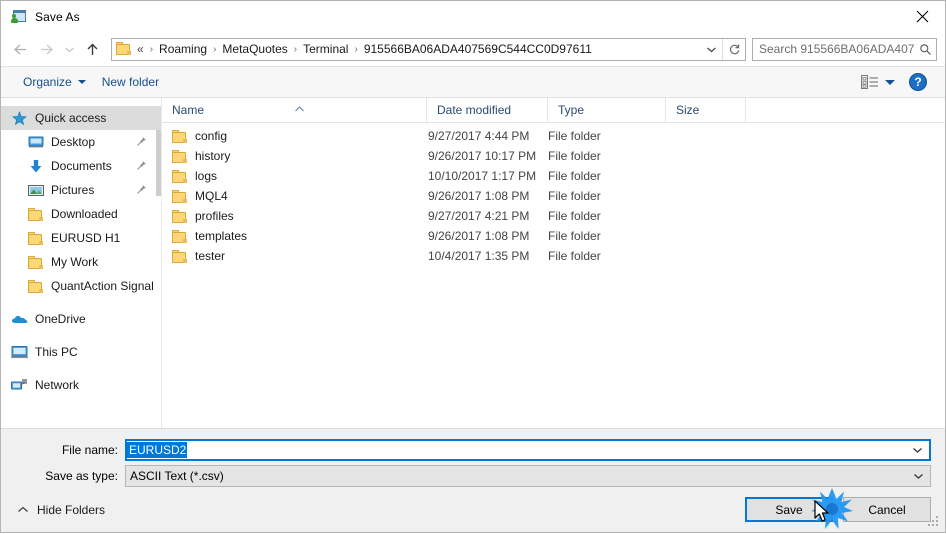 The height and width of the screenshot is (534, 946). What do you see at coordinates (35, 142) in the screenshot?
I see `monitor-icon` at bounding box center [35, 142].